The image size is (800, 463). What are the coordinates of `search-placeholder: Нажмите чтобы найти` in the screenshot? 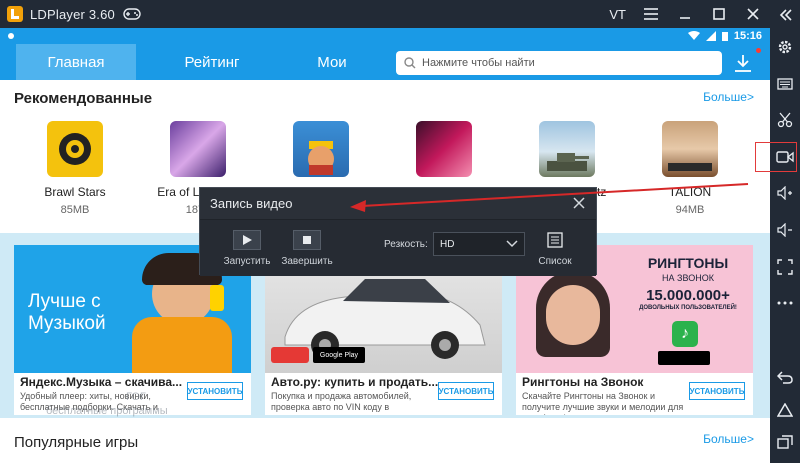 It's located at (478, 63).